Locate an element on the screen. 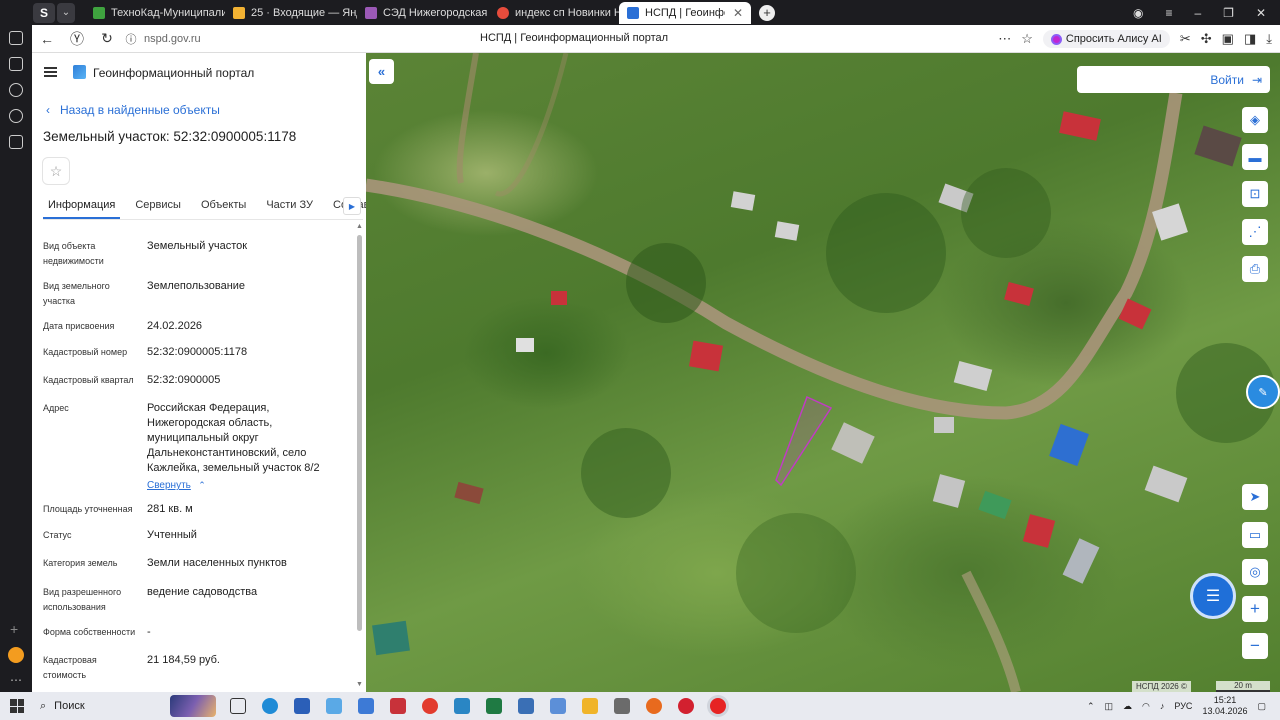  chevron-left-icon: ‹ is located at coordinates (48, 110).